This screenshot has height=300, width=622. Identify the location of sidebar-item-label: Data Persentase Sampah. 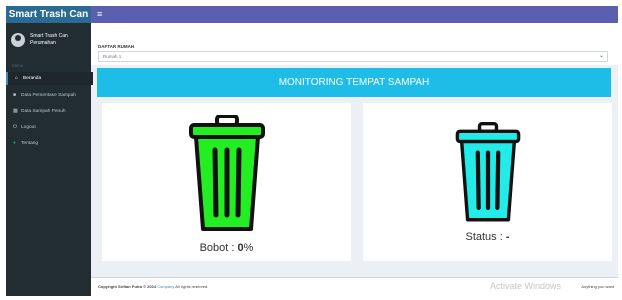
(48, 95).